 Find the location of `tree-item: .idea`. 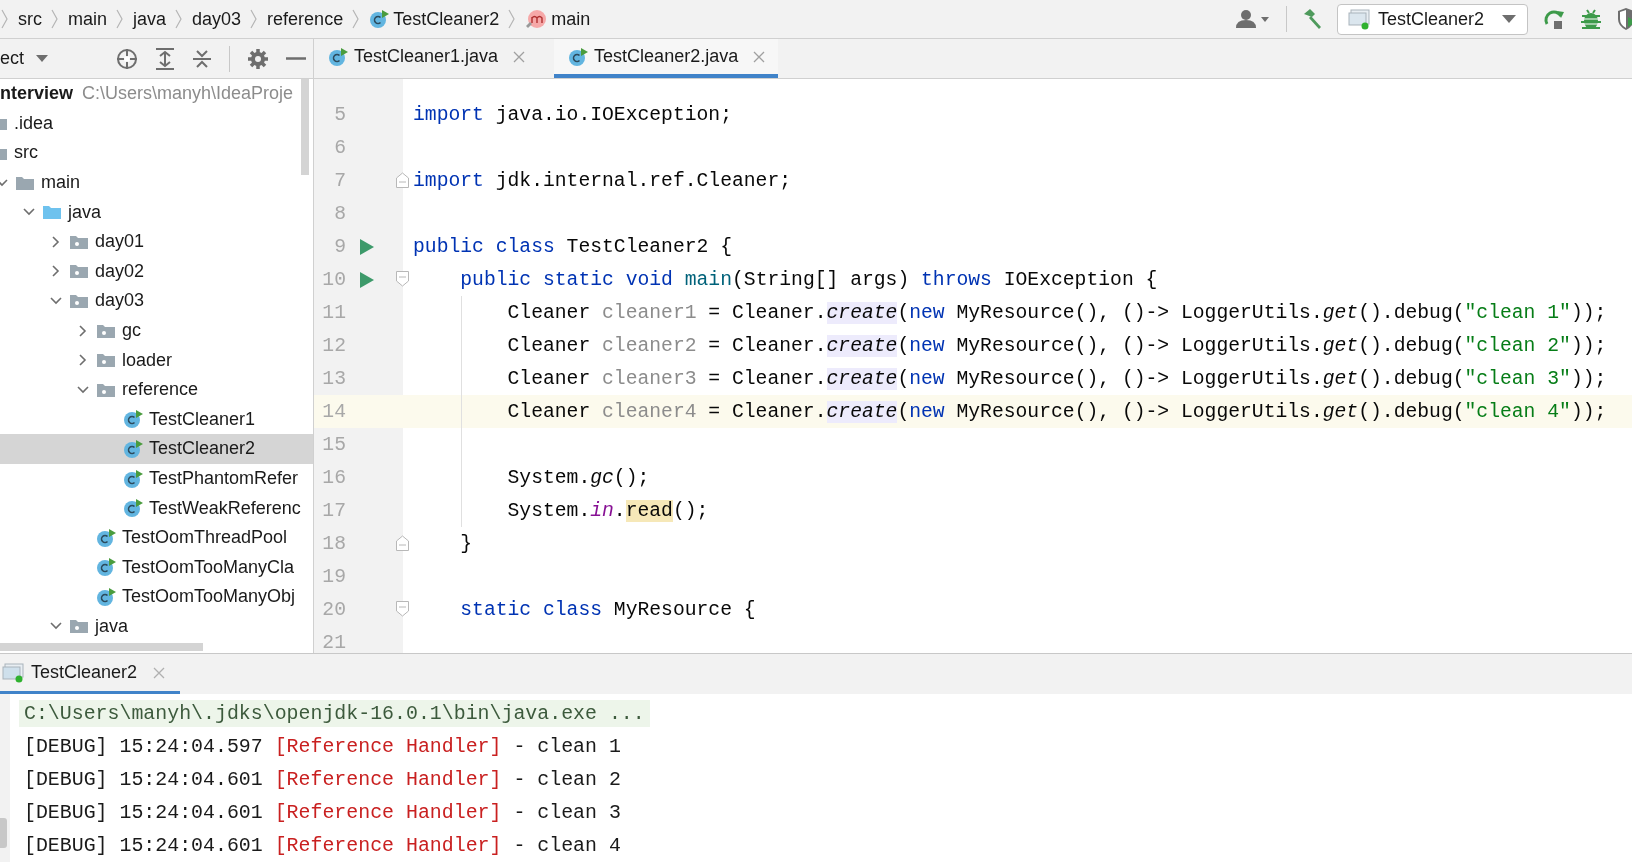

tree-item: .idea is located at coordinates (156, 123).